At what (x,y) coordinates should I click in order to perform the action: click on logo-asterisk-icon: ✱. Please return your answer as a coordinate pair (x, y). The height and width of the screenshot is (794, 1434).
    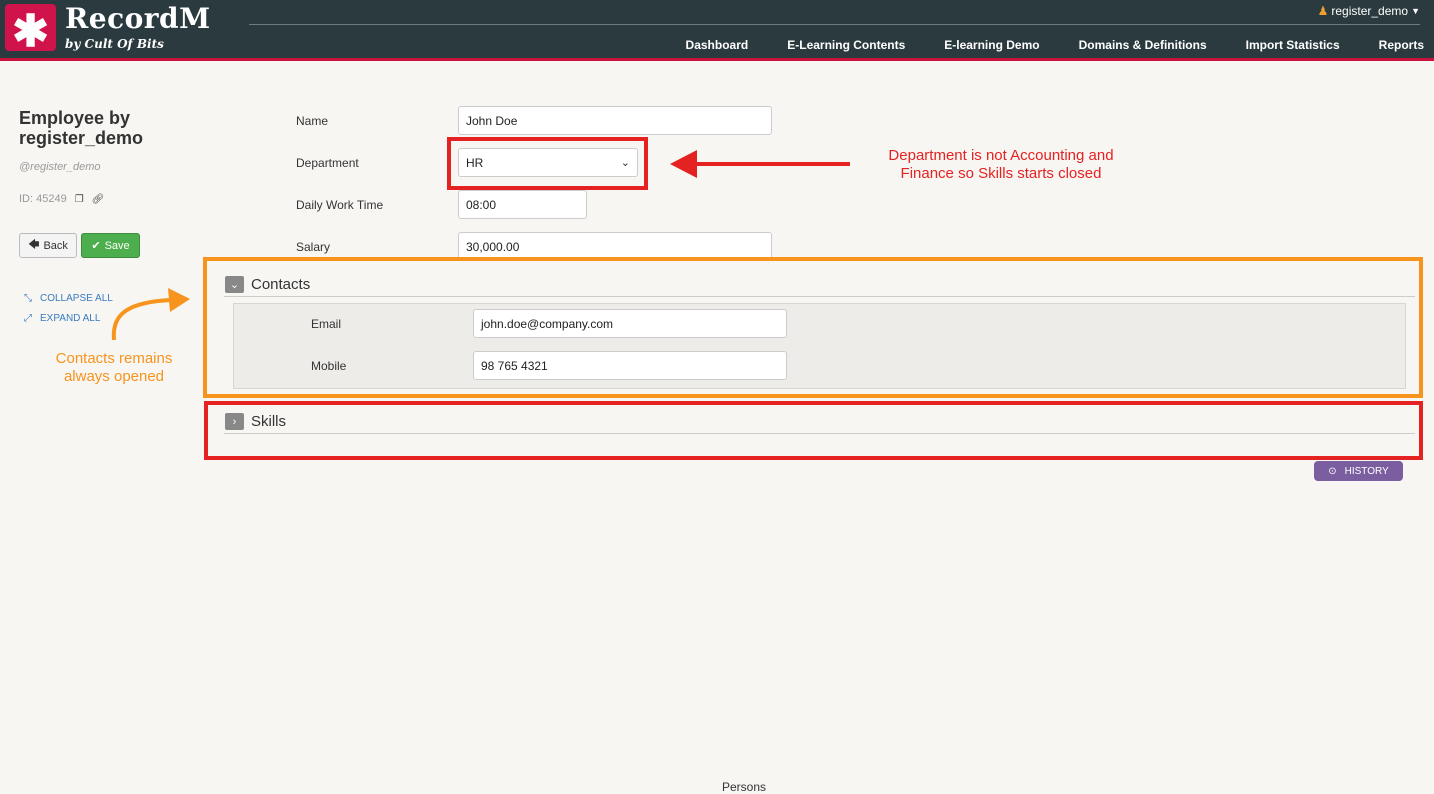
    Looking at the image, I should click on (30, 27).